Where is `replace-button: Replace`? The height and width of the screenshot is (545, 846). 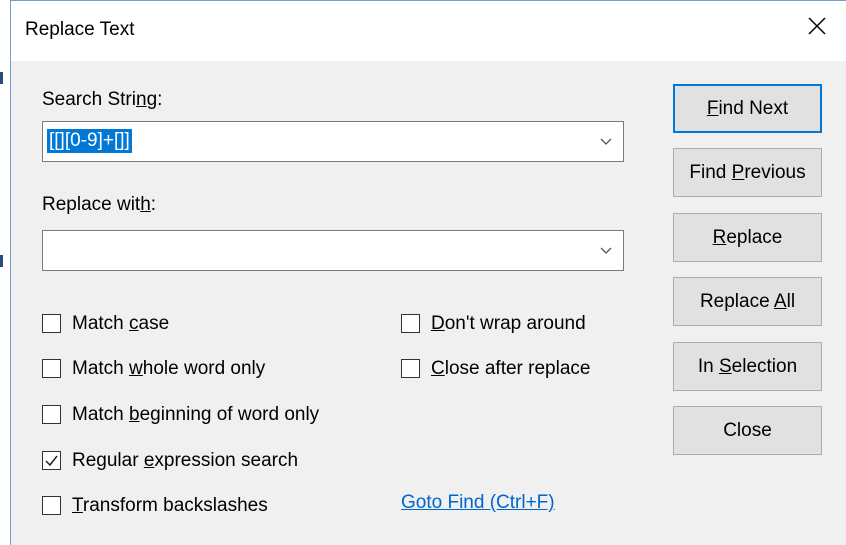
replace-button: Replace is located at coordinates (747, 237).